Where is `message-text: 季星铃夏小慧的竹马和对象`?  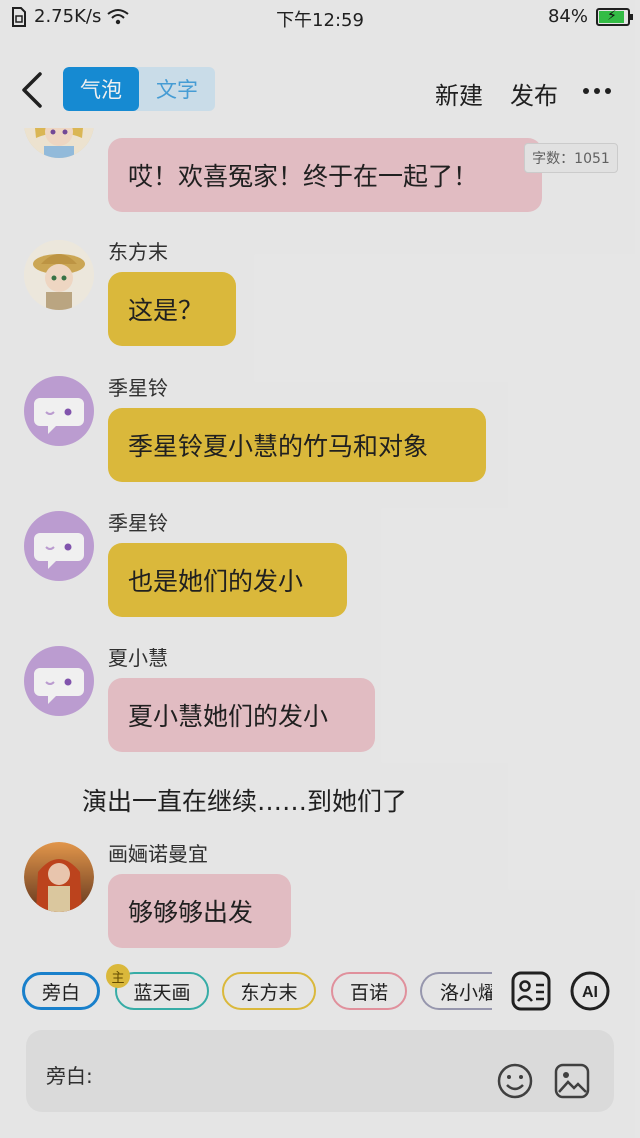
message-text: 季星铃夏小慧的竹马和对象 is located at coordinates (278, 446).